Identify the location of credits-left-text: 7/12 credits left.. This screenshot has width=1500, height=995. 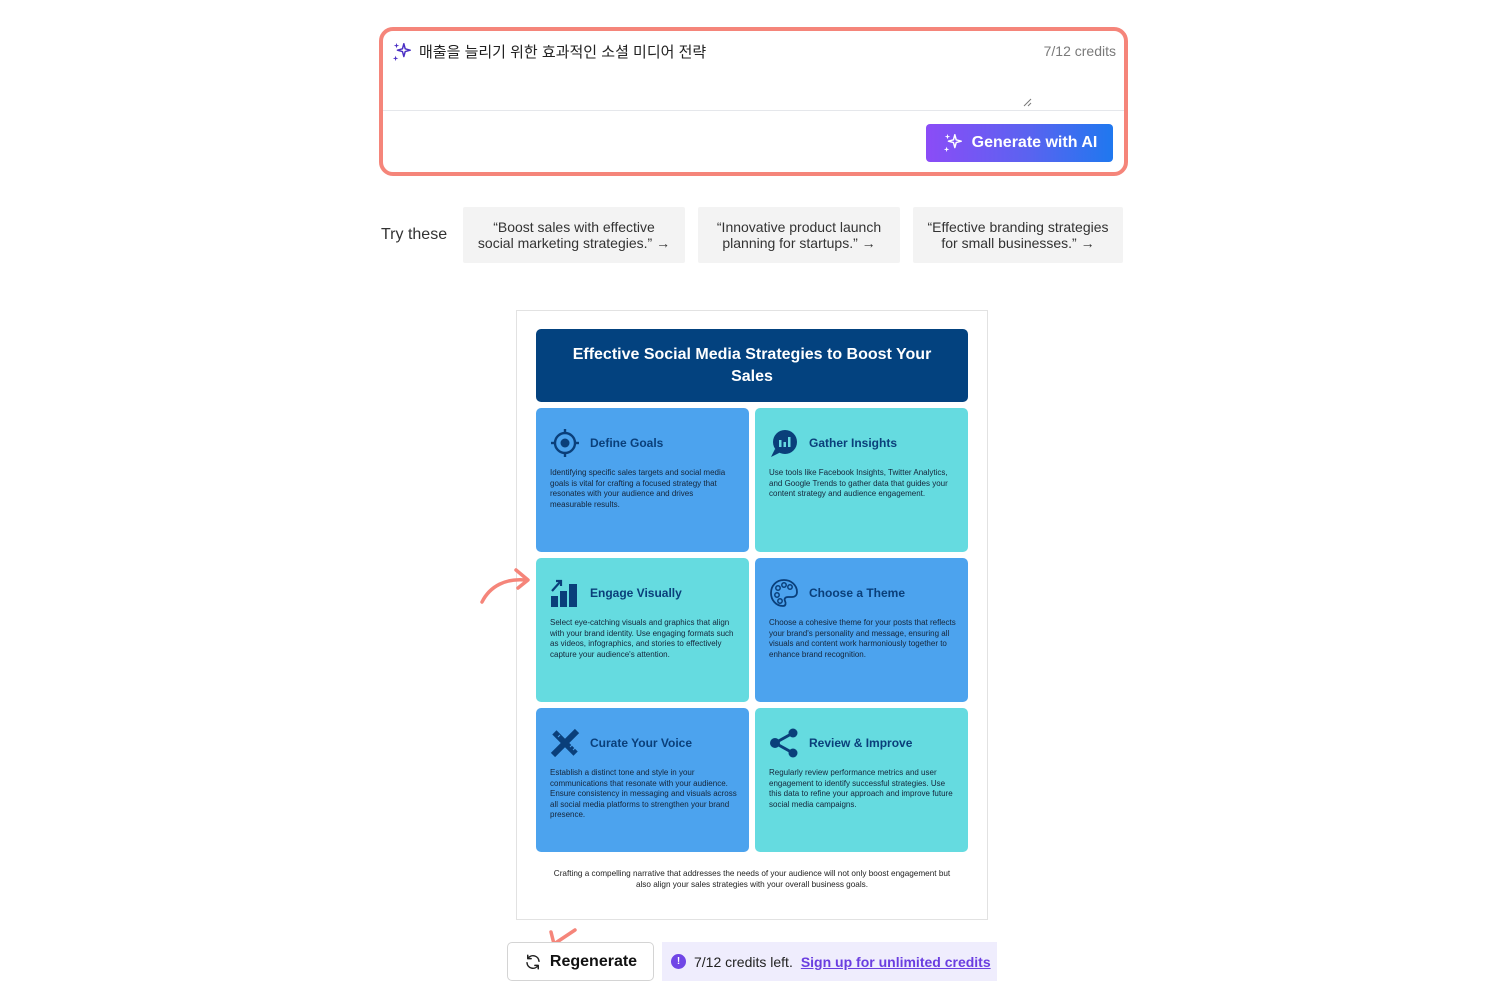
(743, 961).